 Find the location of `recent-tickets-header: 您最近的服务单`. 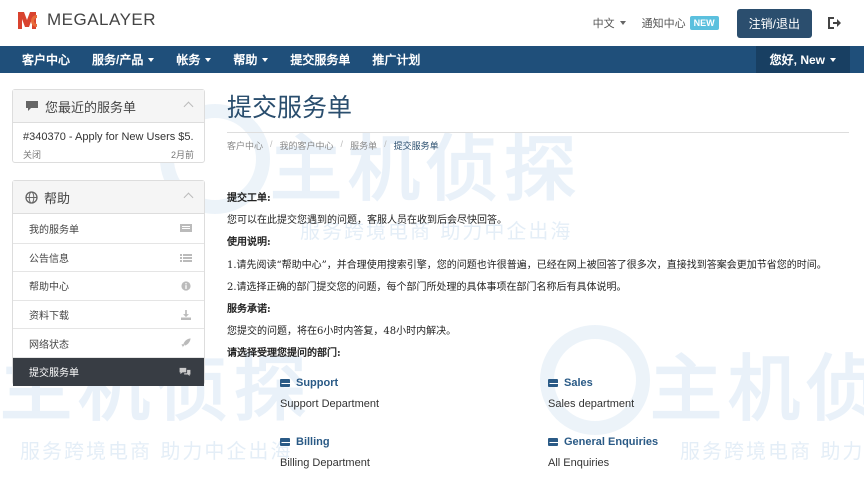

recent-tickets-header: 您最近的服务单 is located at coordinates (108, 106).